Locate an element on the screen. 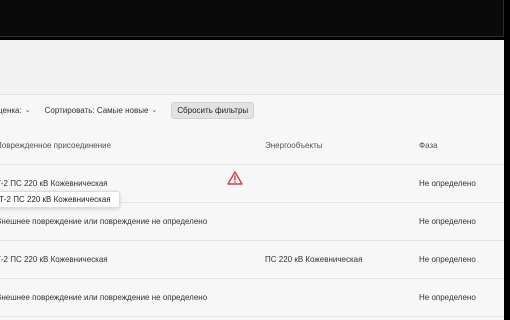 This screenshot has width=510, height=320. filter-dropdown: щенка: ⌄ is located at coordinates (15, 110).